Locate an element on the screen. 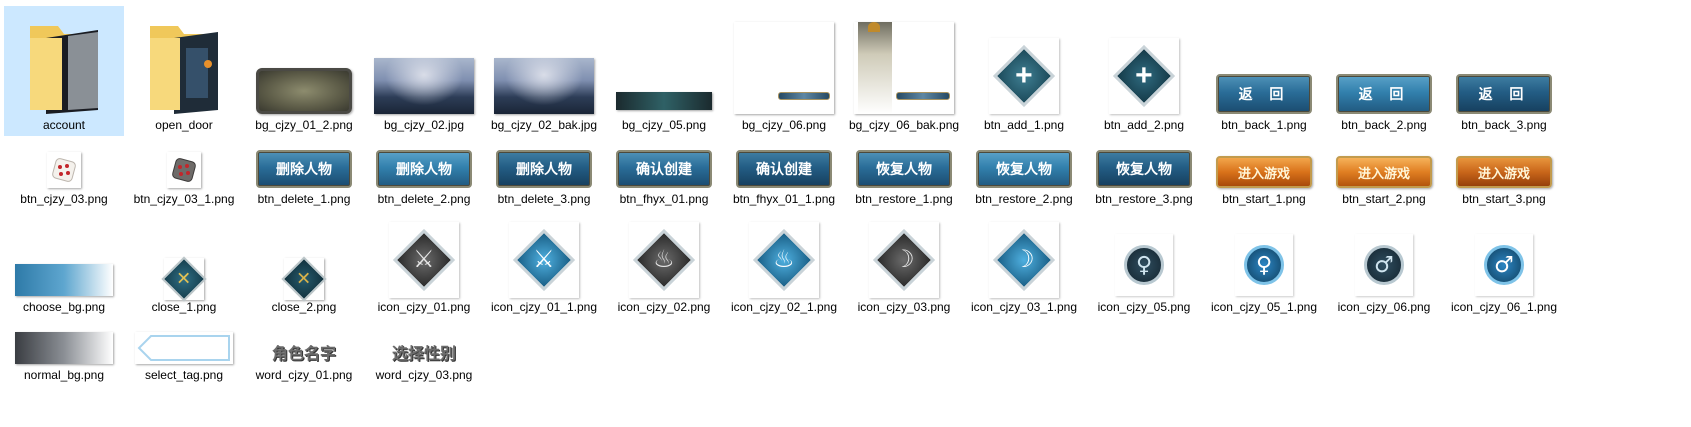 This screenshot has height=427, width=1691. file-name: icon_cjzy_06_1.png is located at coordinates (1504, 307).